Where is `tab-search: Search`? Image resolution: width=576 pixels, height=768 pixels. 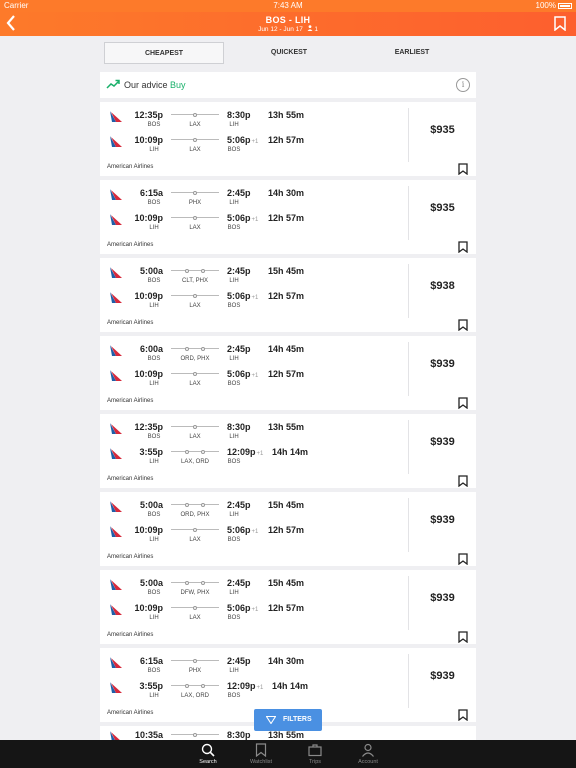
tab-search: Search is located at coordinates (208, 754).